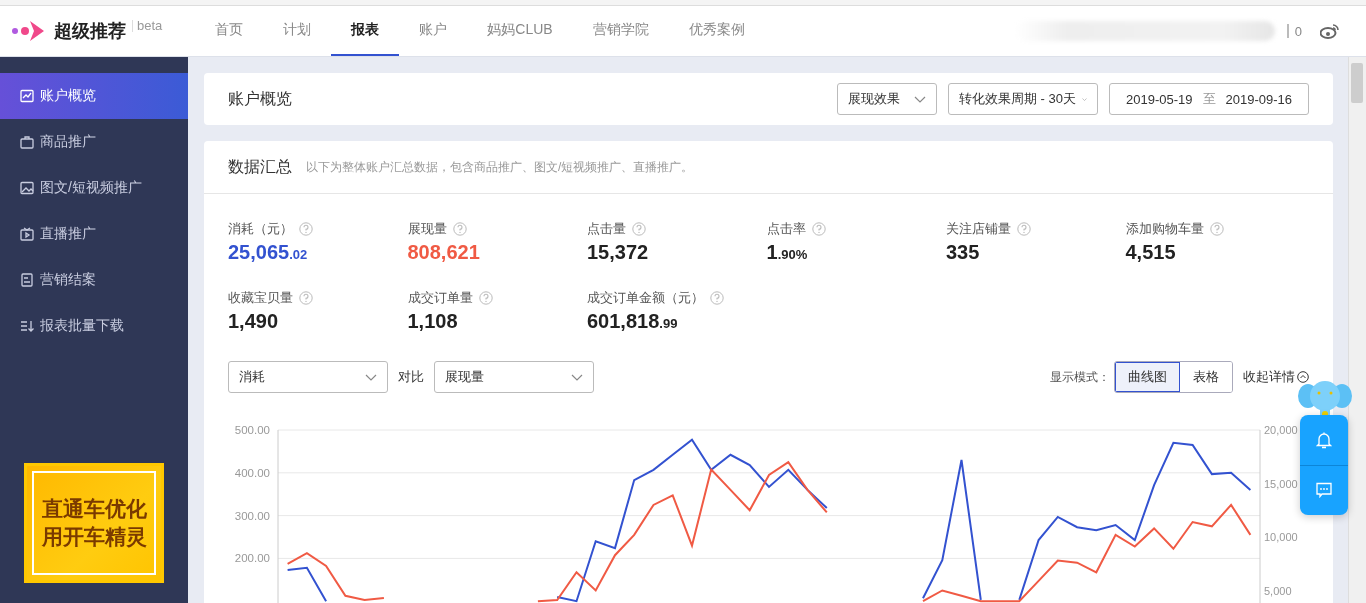  What do you see at coordinates (1080, 377) in the screenshot?
I see `mode-label: 显示模式：` at bounding box center [1080, 377].